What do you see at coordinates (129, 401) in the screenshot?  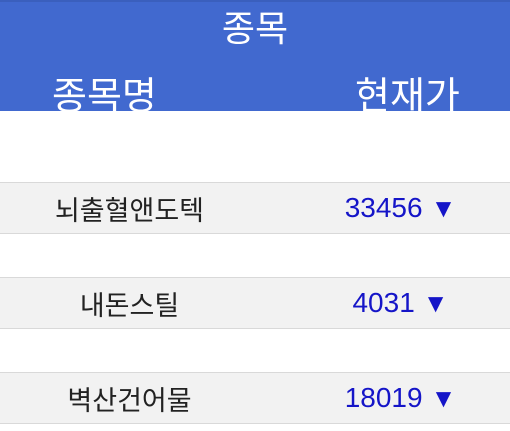 I see `stock-name: 벽산건어물` at bounding box center [129, 401].